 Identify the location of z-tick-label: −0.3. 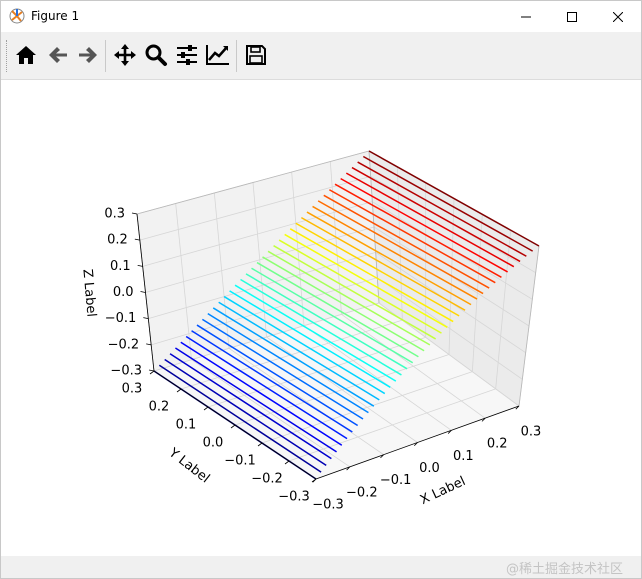
(126, 371).